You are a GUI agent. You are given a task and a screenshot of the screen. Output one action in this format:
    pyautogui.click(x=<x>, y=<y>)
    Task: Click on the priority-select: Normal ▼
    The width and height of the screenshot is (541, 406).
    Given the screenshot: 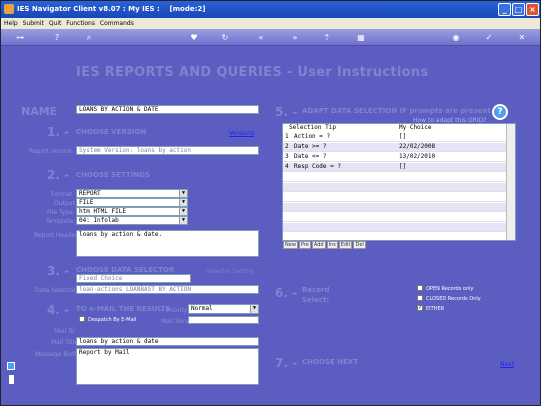 What is the action you would take?
    pyautogui.click(x=223, y=309)
    